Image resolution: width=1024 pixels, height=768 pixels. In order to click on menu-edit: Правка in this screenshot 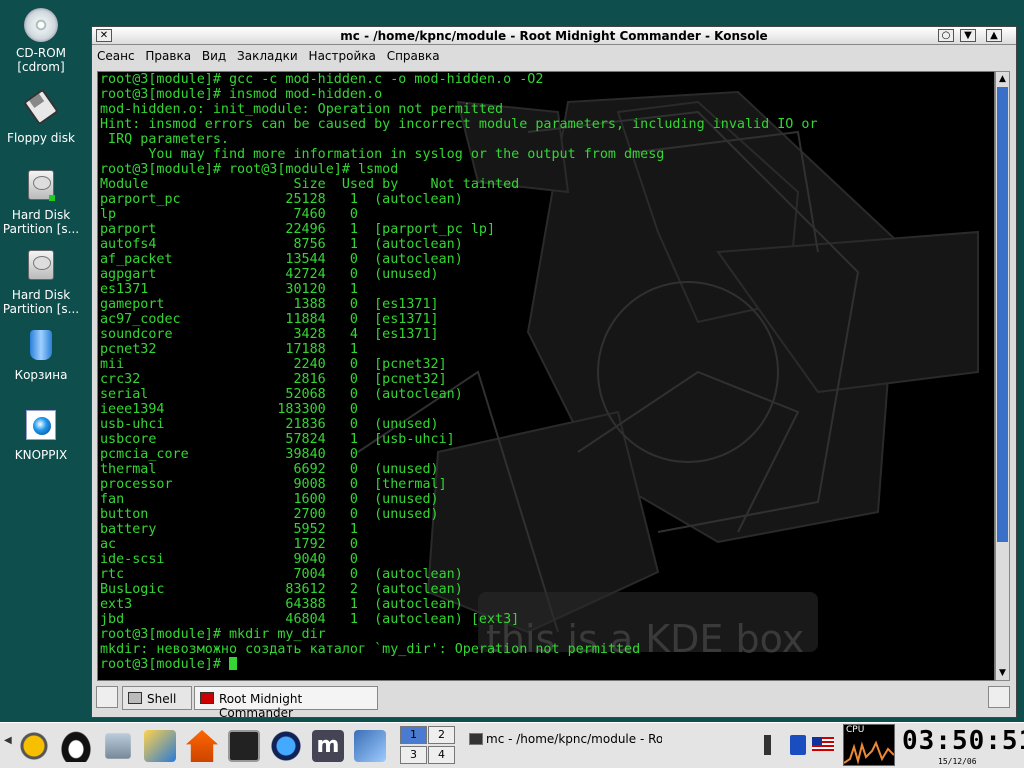, I will do `click(168, 56)`.